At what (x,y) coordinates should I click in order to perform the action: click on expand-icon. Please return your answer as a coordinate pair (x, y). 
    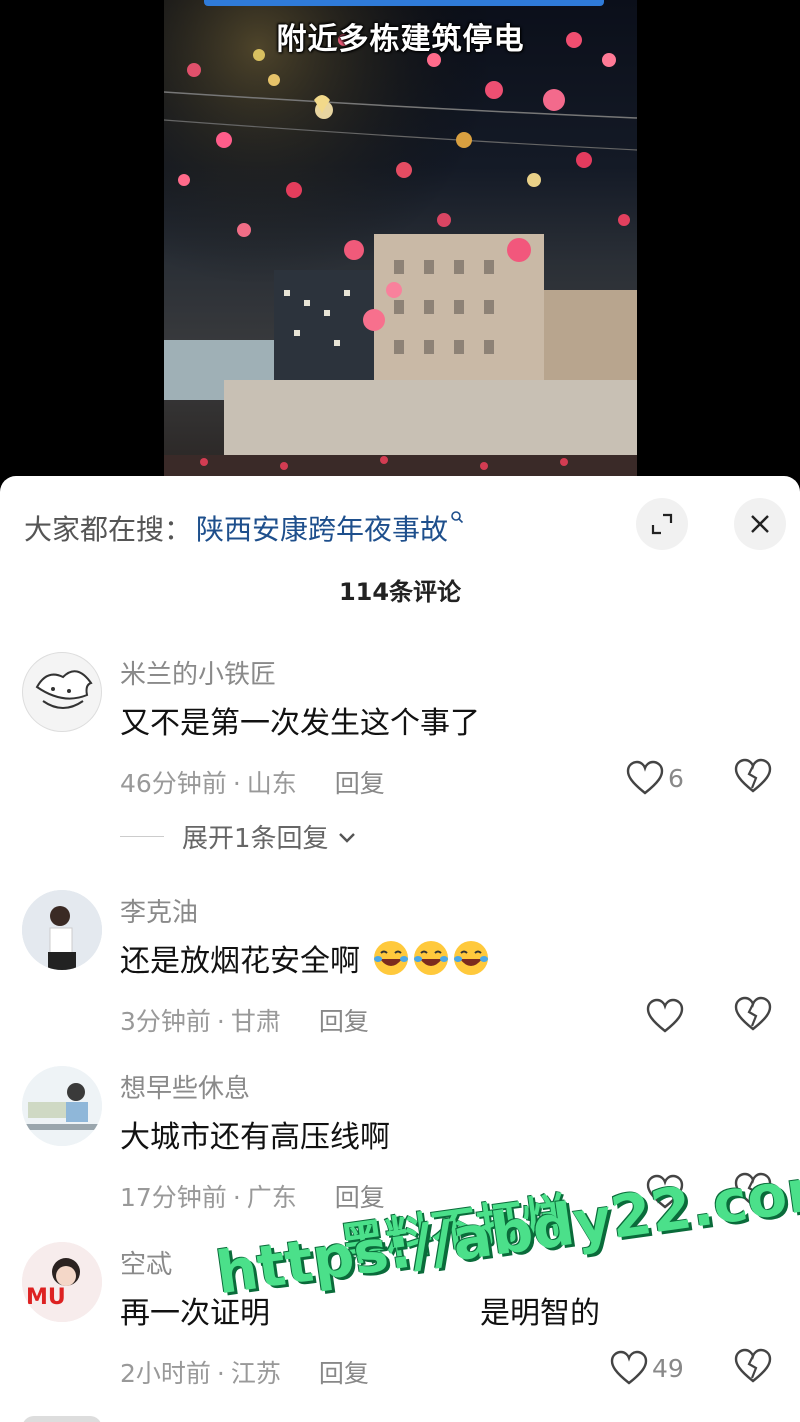
    Looking at the image, I should click on (662, 524).